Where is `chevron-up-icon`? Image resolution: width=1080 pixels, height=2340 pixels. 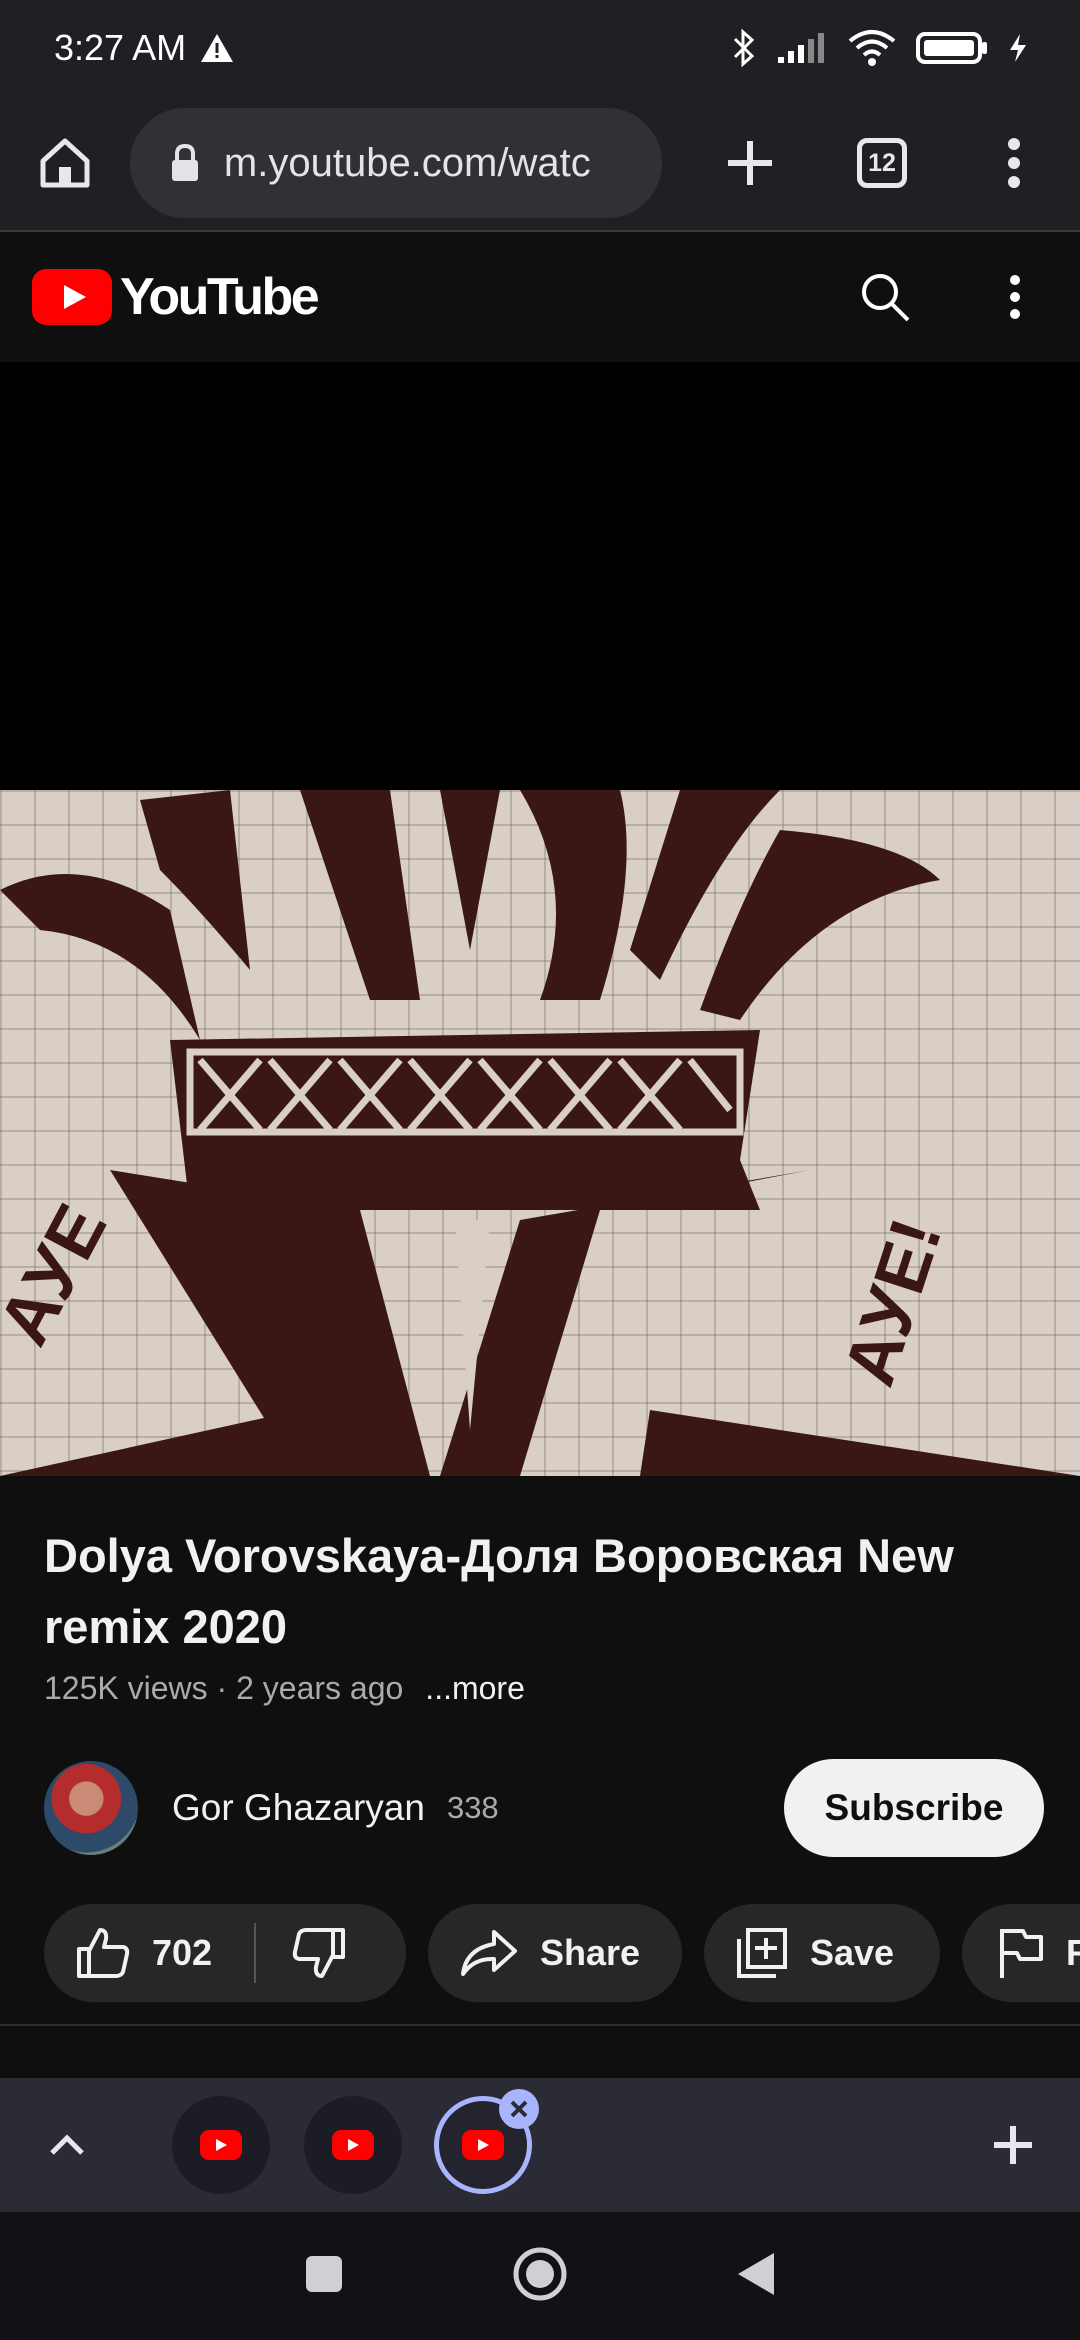 chevron-up-icon is located at coordinates (67, 2144).